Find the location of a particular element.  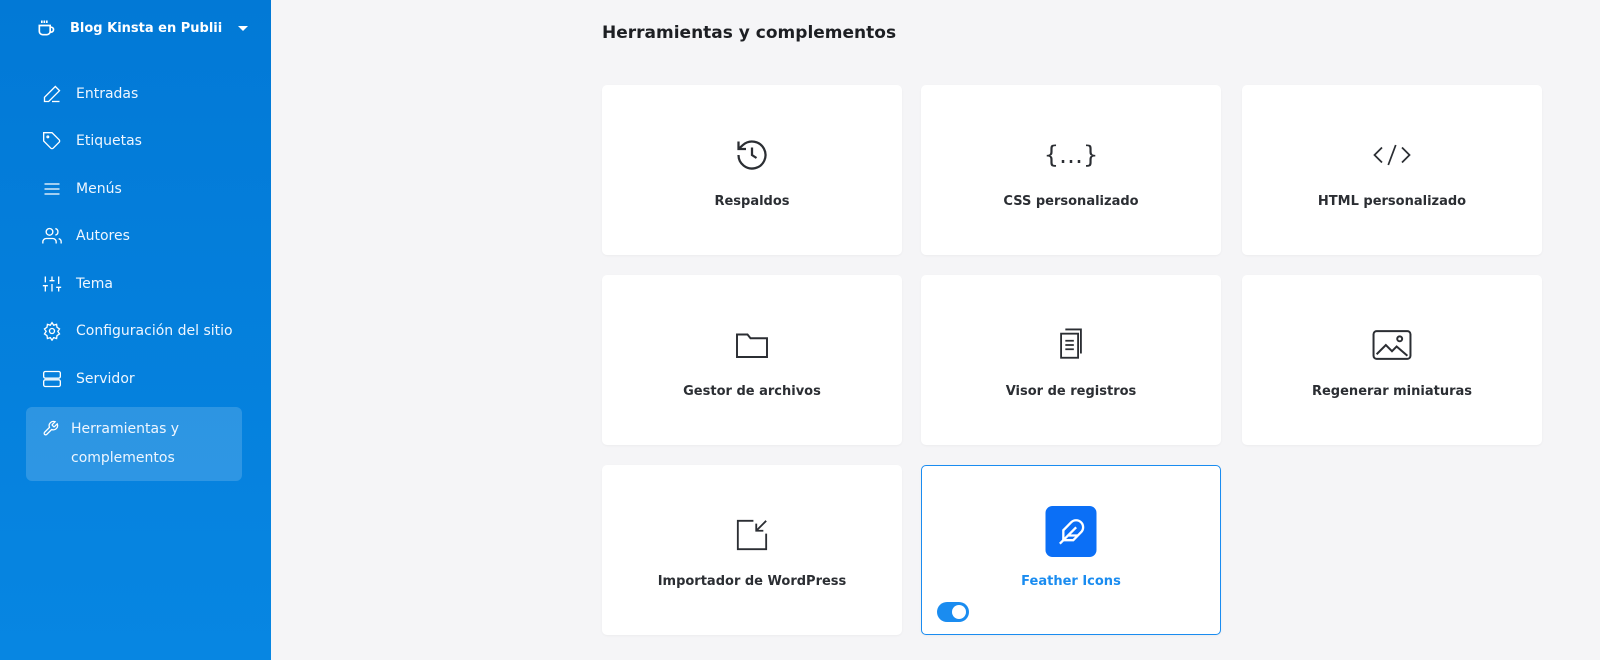

sidebar-item-menus: Menús is located at coordinates (134, 189).